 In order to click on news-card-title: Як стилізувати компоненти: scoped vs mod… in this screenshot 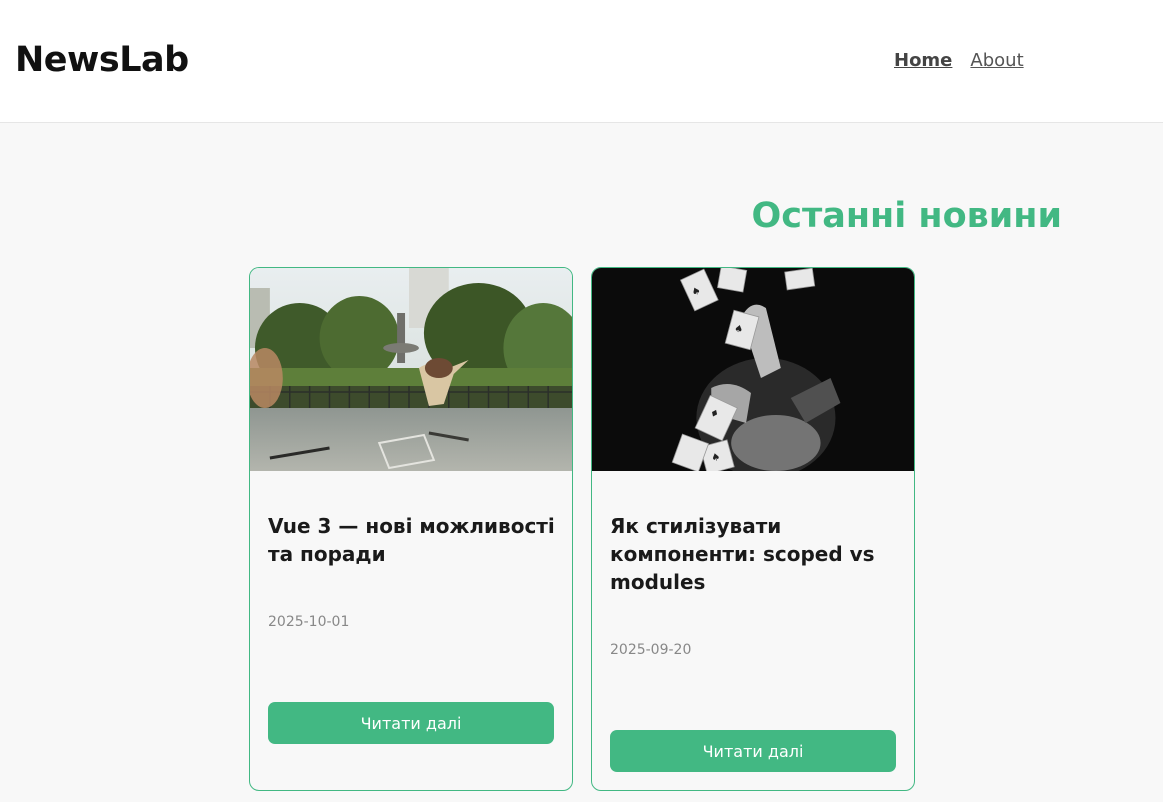, I will do `click(755, 554)`.